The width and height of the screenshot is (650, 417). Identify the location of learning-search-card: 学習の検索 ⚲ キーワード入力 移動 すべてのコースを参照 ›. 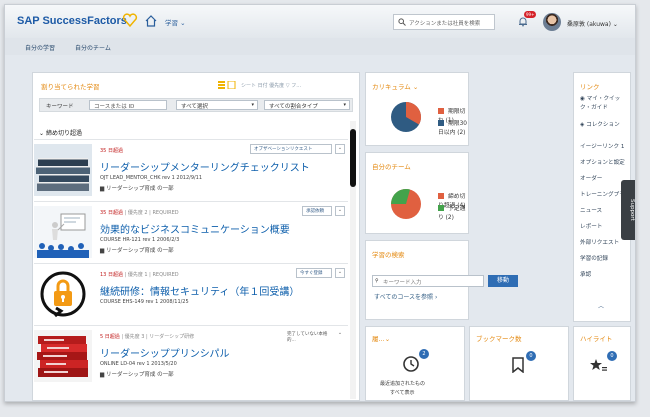
(441, 280).